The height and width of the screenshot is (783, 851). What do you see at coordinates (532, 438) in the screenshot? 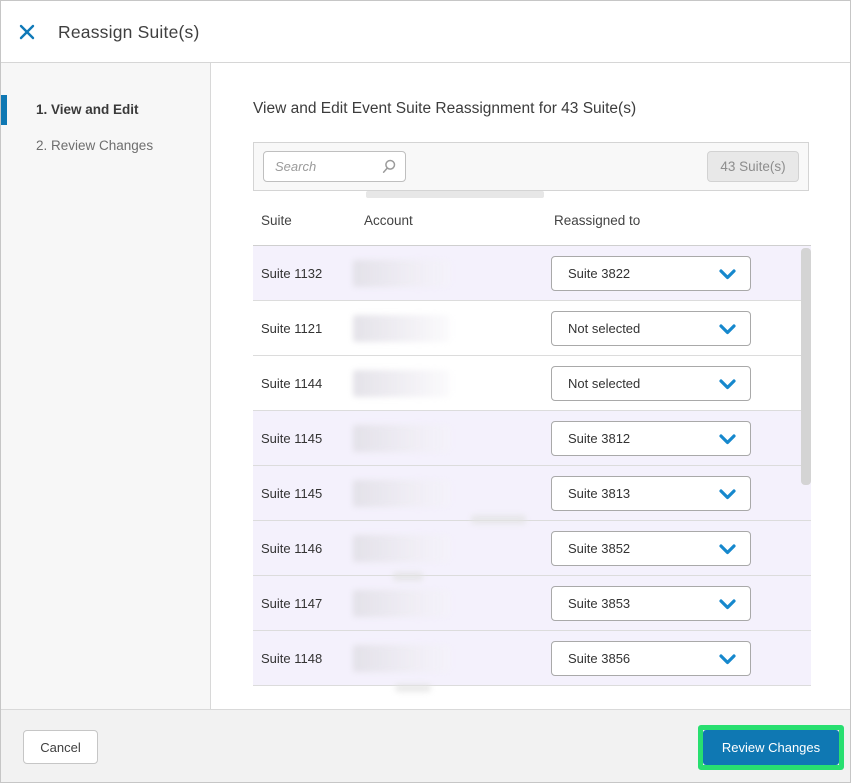
I see `table-row: Suite 1145 Suite 3812` at bounding box center [532, 438].